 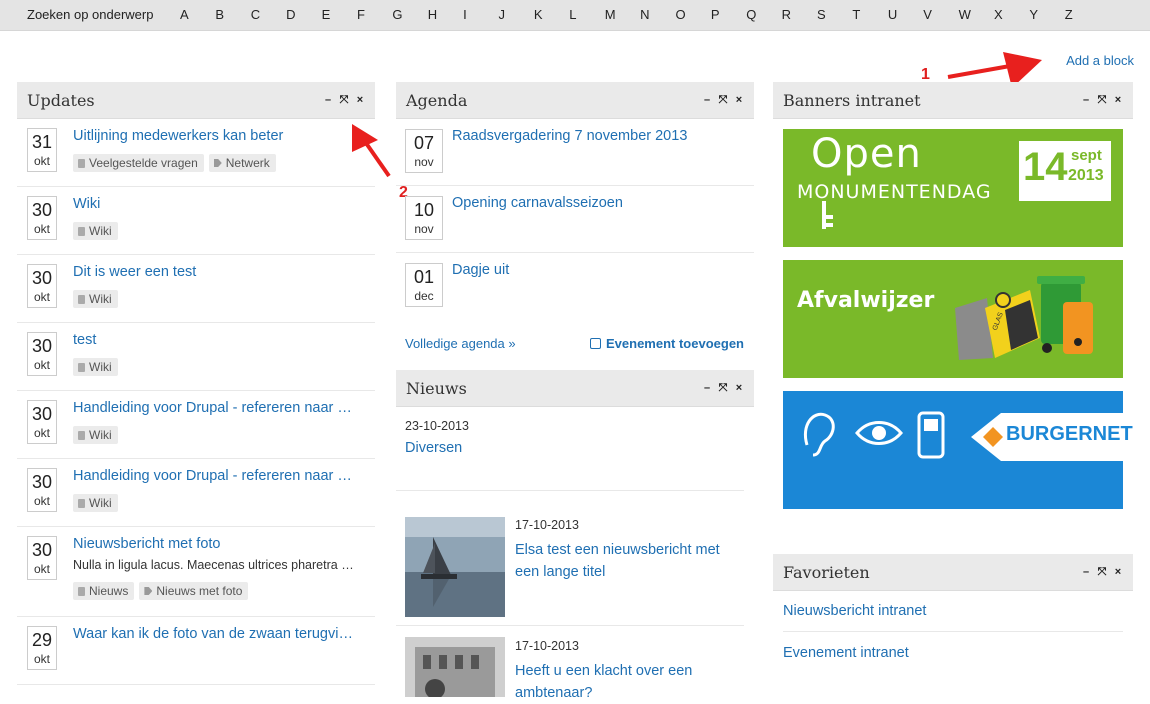 What do you see at coordinates (480, 14) in the screenshot?
I see `alphabet-letter: I` at bounding box center [480, 14].